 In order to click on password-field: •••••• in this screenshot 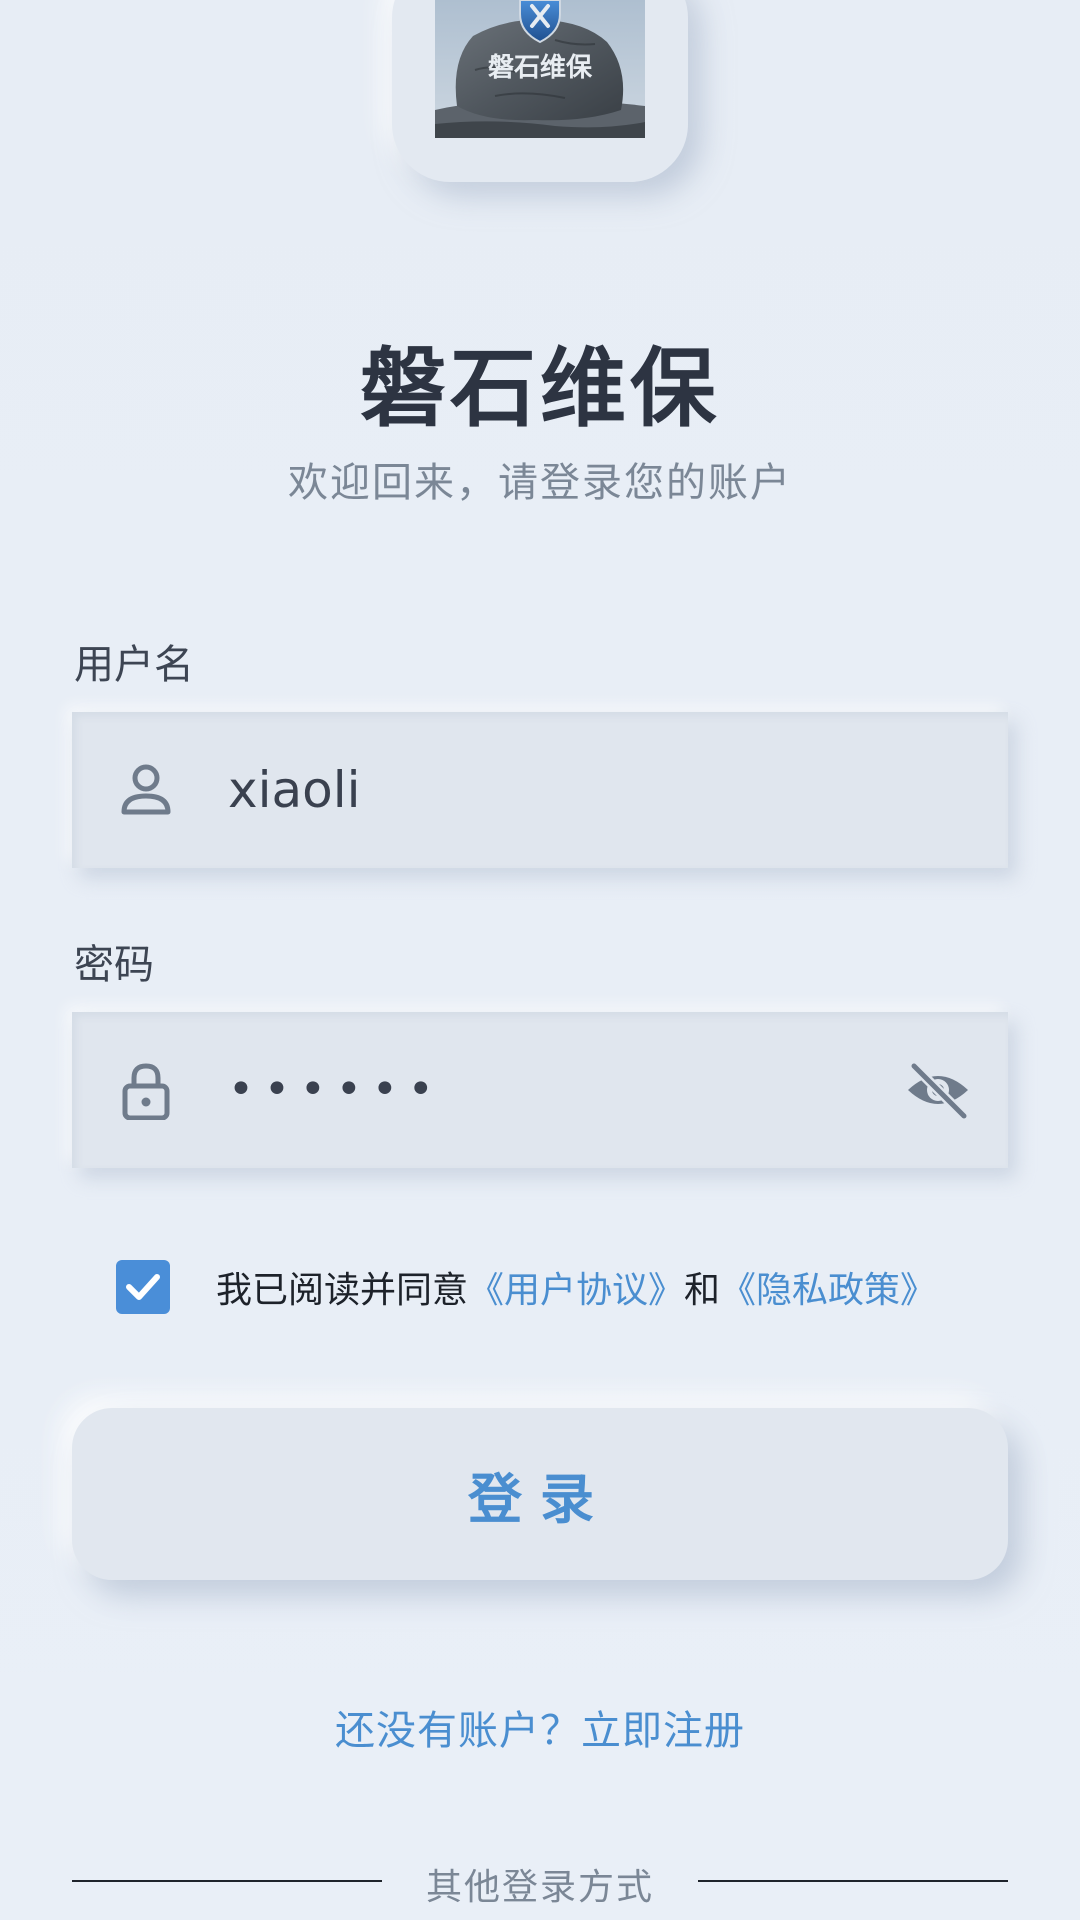, I will do `click(540, 1090)`.